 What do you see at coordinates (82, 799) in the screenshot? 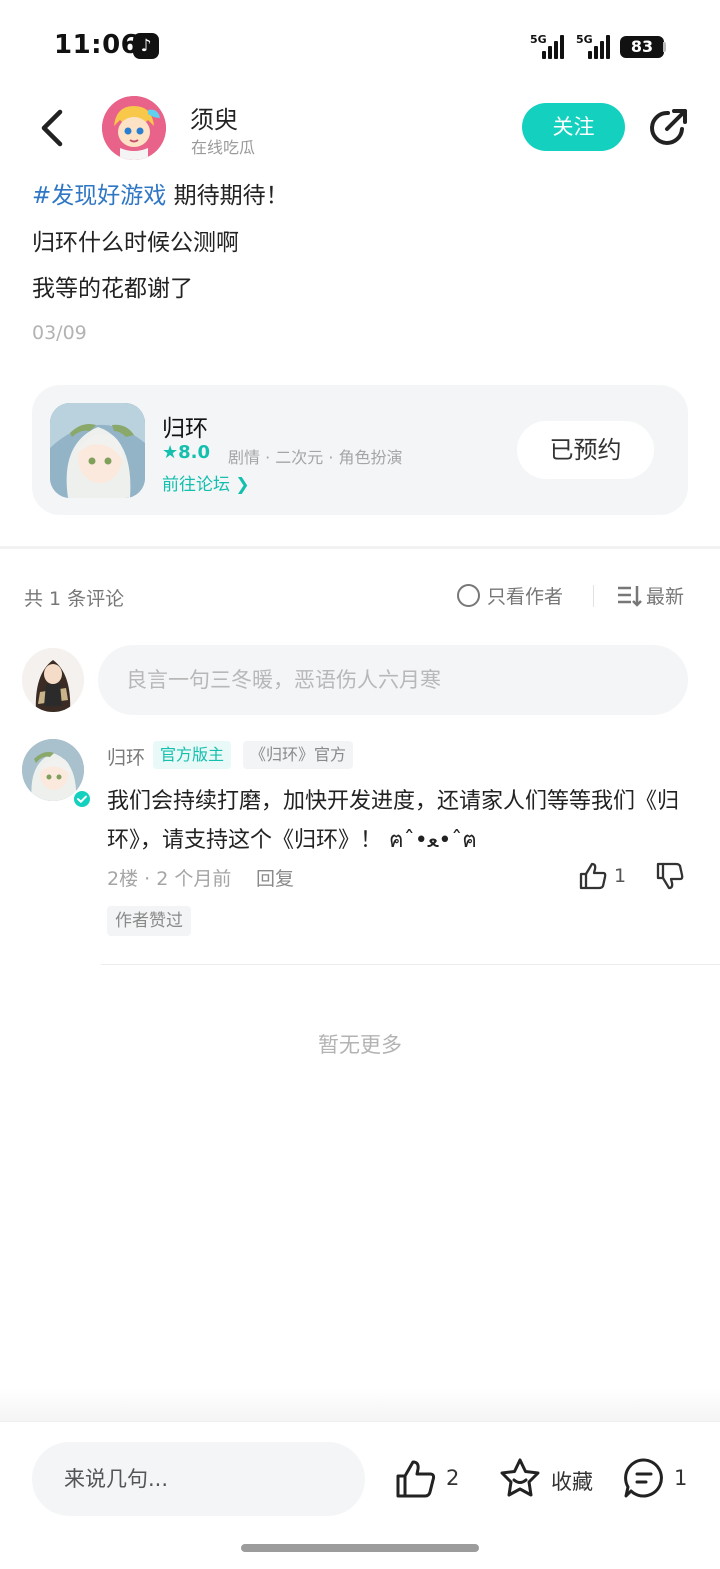
I see `verified-icon` at bounding box center [82, 799].